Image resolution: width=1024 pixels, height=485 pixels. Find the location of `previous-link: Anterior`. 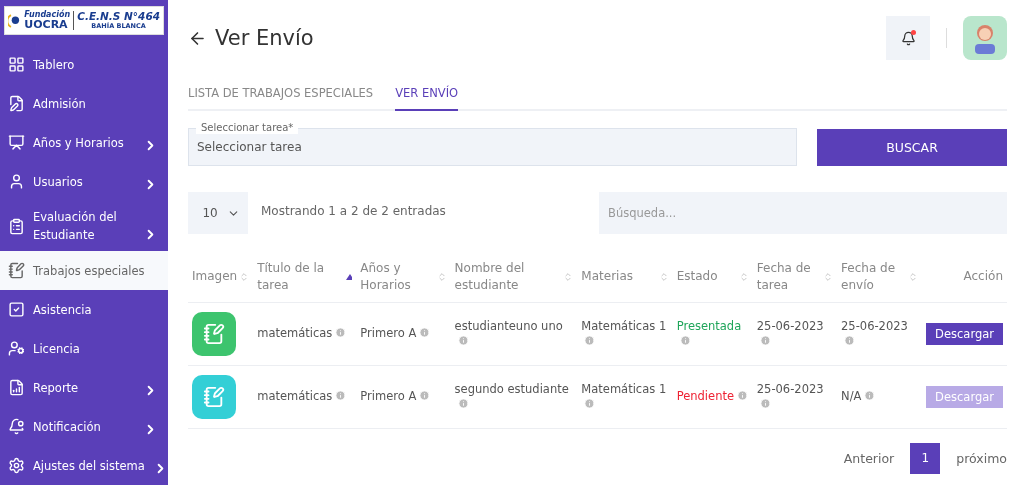

previous-link: Anterior is located at coordinates (869, 458).